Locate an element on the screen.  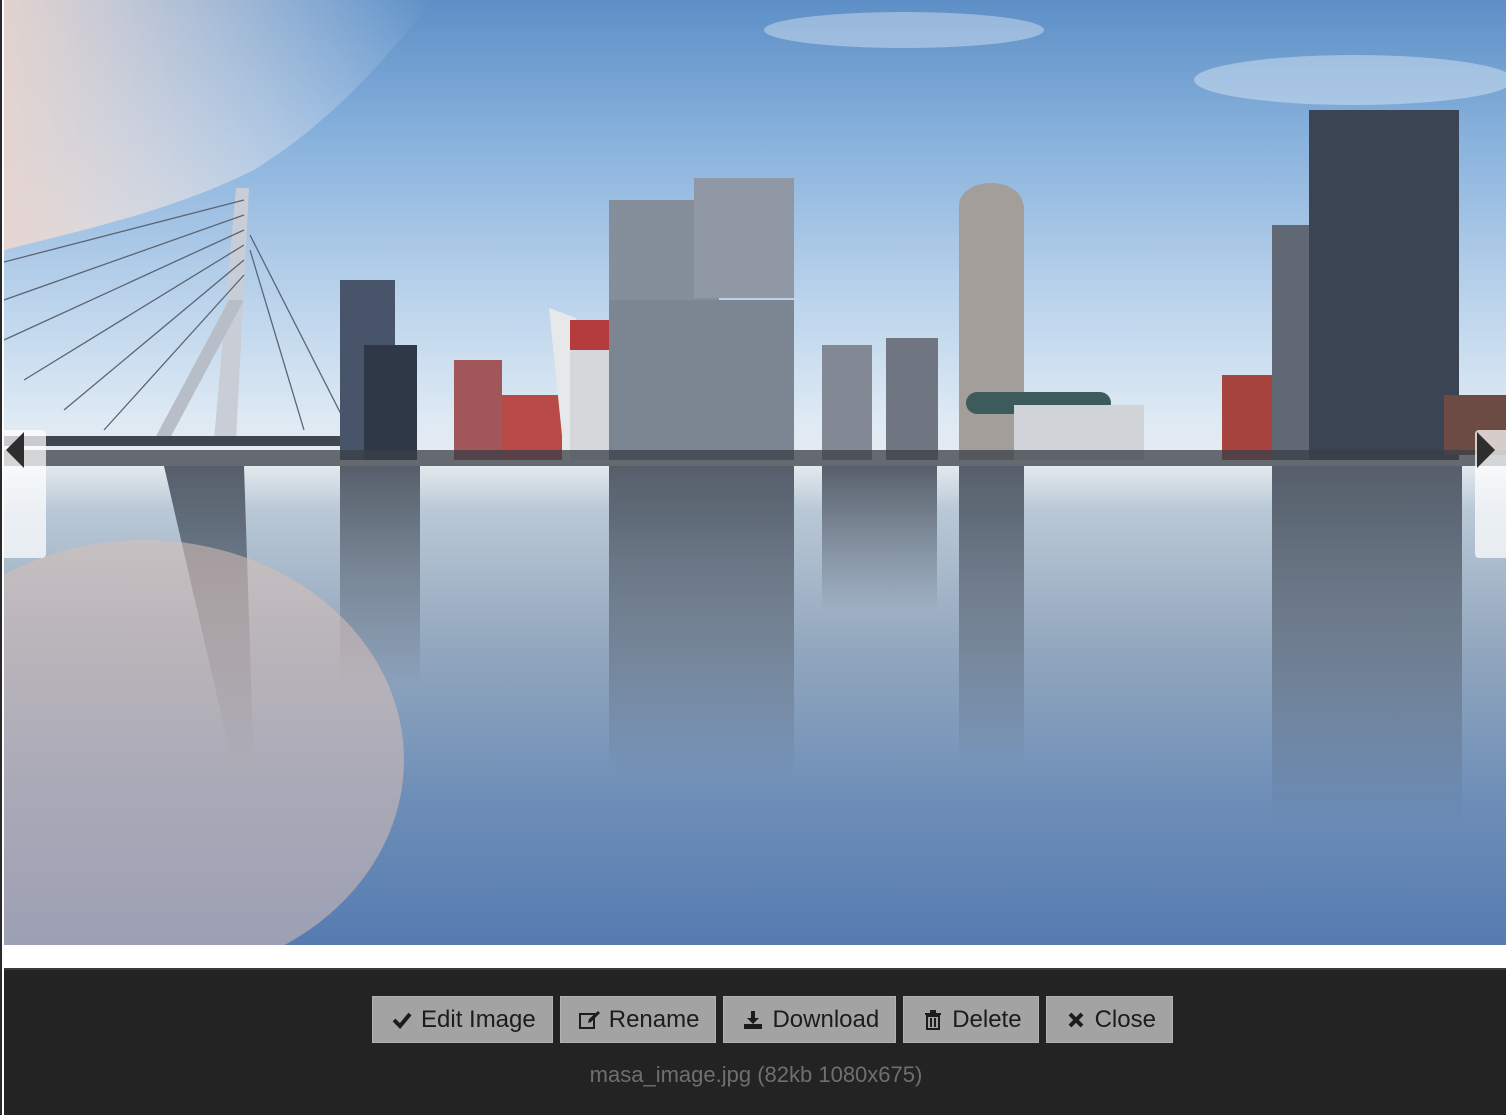
download-button: Download is located at coordinates (810, 1019).